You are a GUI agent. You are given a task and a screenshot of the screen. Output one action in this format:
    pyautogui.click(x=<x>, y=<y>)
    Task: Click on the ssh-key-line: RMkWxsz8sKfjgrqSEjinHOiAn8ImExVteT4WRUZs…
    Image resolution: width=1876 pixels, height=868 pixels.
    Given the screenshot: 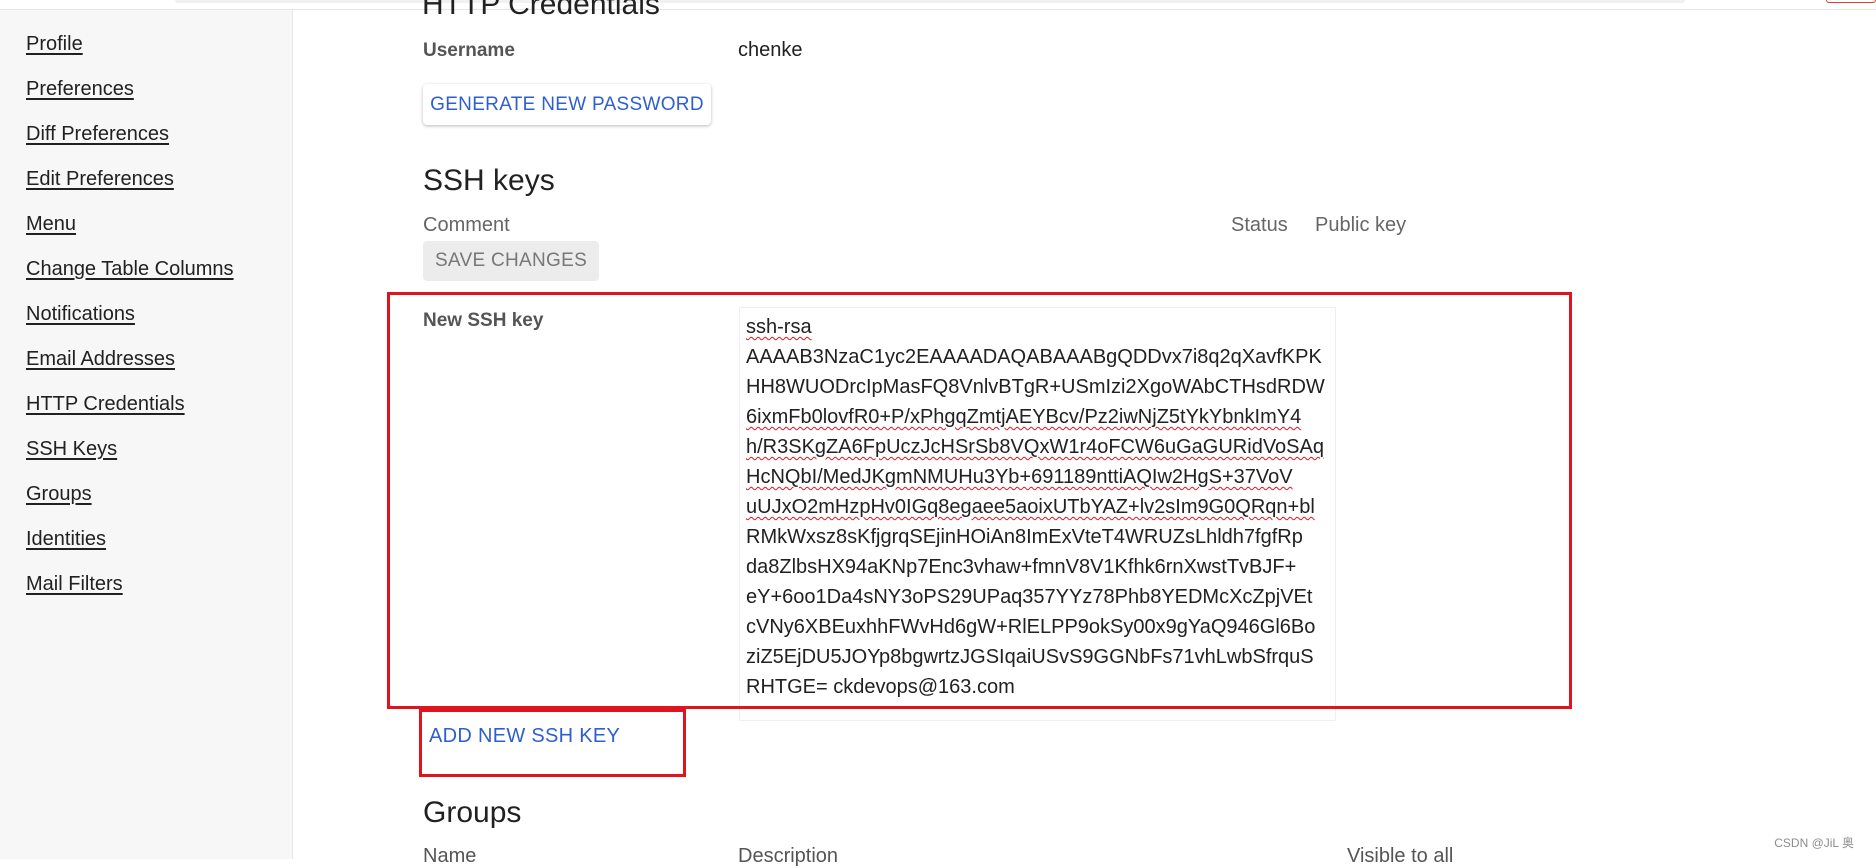 What is the action you would take?
    pyautogui.click(x=1037, y=537)
    